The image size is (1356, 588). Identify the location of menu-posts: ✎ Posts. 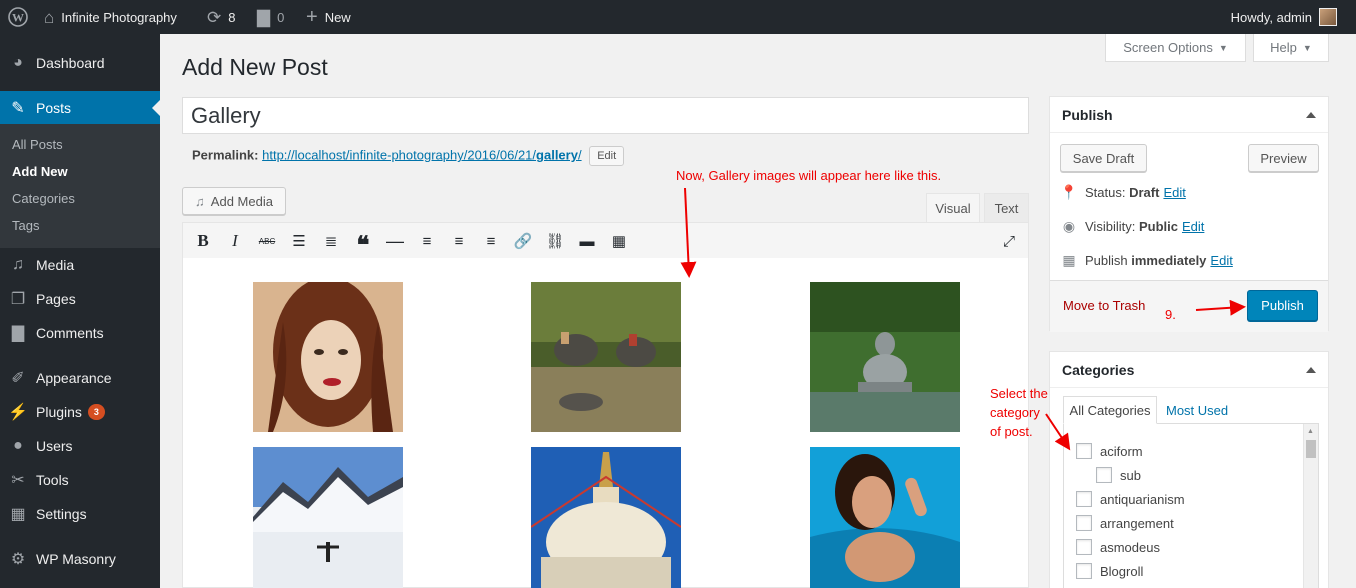
(80, 108).